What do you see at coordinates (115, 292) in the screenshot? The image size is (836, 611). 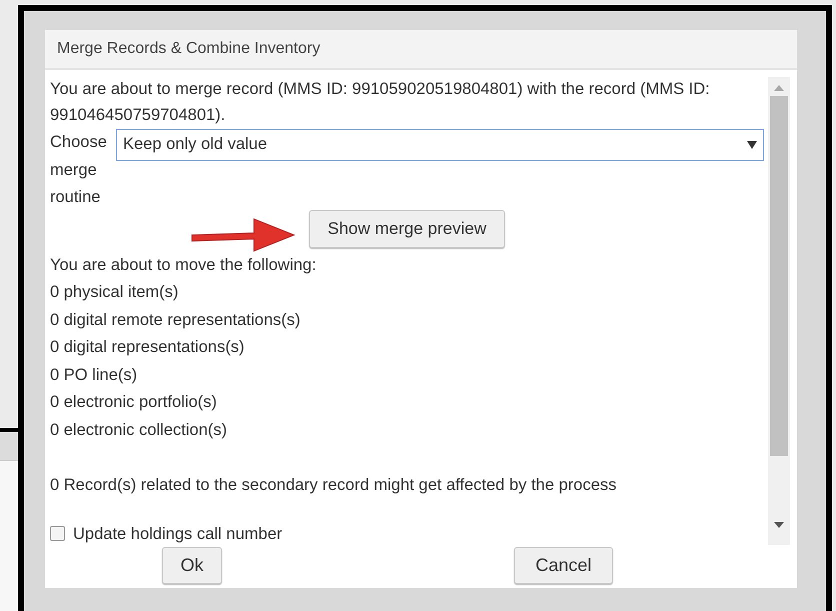 I see `move-item: 0 physical item(s)` at bounding box center [115, 292].